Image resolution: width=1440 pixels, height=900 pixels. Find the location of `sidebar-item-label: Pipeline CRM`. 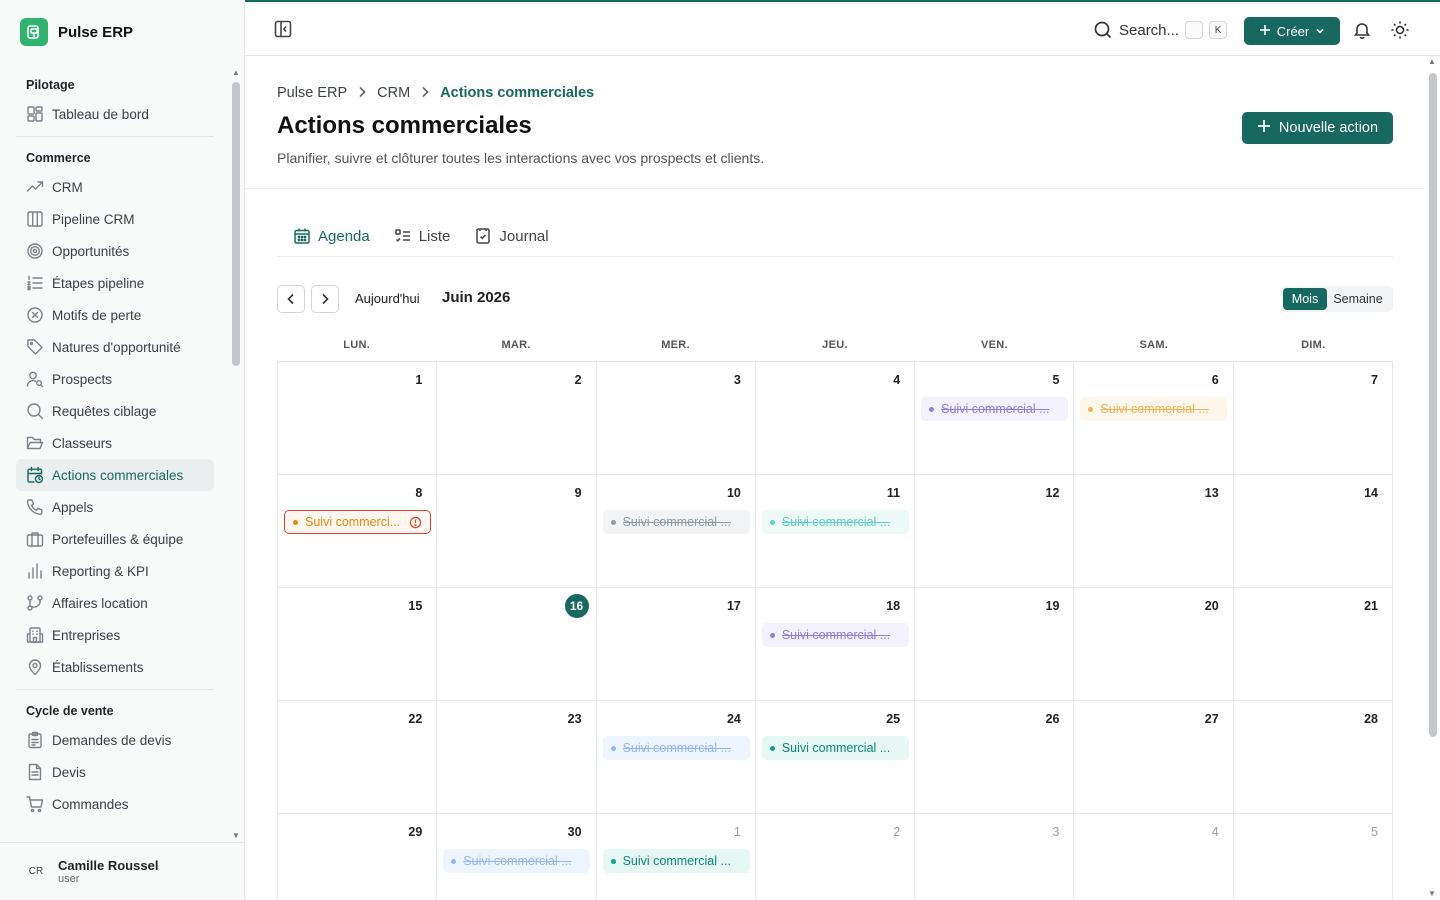

sidebar-item-label: Pipeline CRM is located at coordinates (93, 219).